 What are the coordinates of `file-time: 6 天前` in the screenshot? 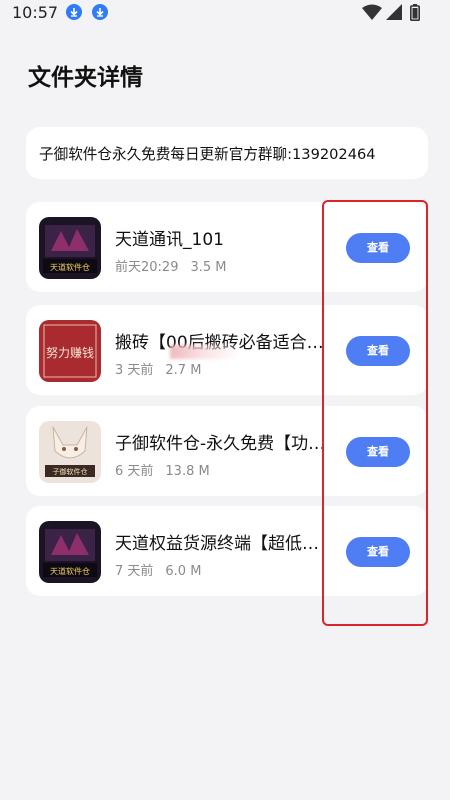 It's located at (134, 471).